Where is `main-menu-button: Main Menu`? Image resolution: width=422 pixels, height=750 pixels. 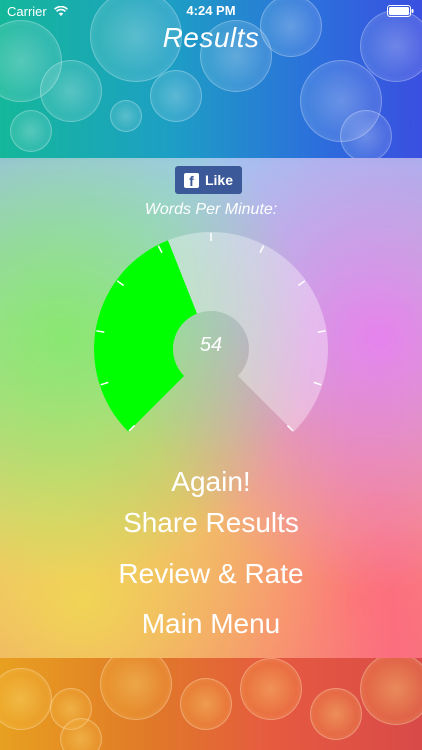 main-menu-button: Main Menu is located at coordinates (211, 624).